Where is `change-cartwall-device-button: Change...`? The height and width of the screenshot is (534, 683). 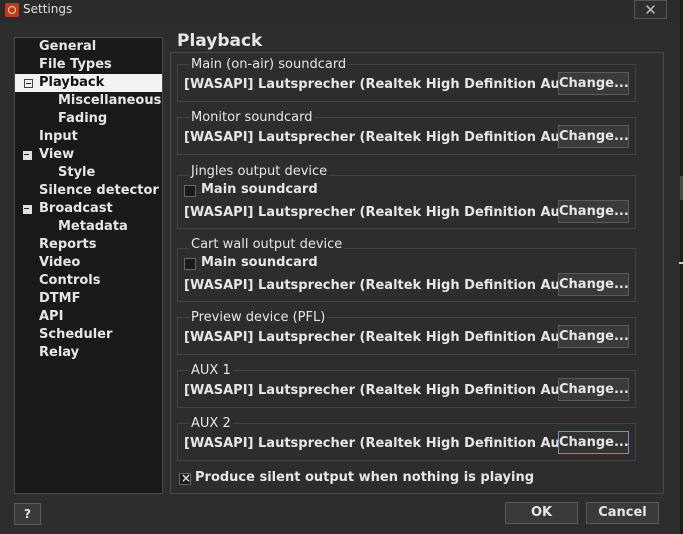
change-cartwall-device-button: Change... is located at coordinates (593, 284).